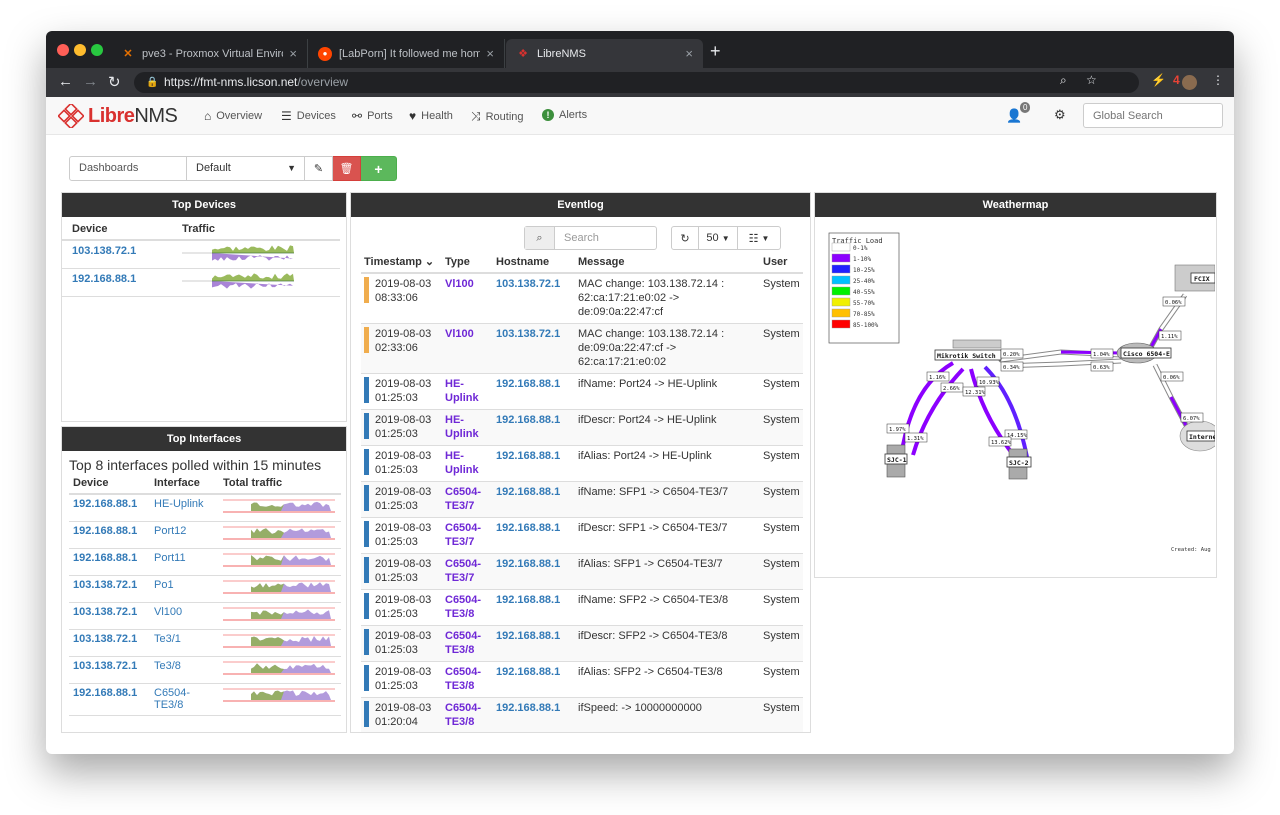 Image resolution: width=1280 pixels, height=815 pixels. I want to click on refresh-button: ↻, so click(685, 238).